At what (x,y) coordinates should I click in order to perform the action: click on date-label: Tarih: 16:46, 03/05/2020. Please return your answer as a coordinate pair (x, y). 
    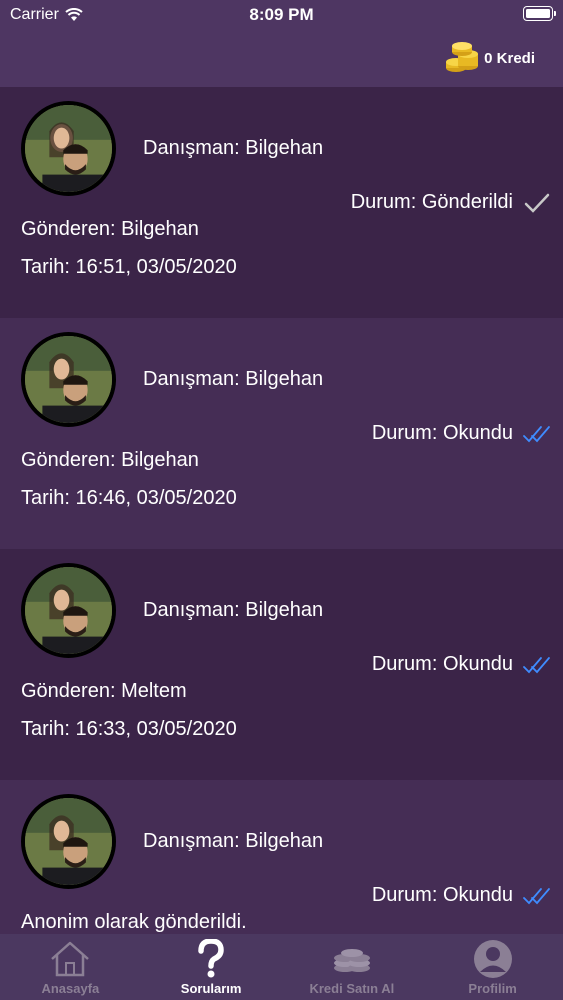
    Looking at the image, I should click on (129, 498).